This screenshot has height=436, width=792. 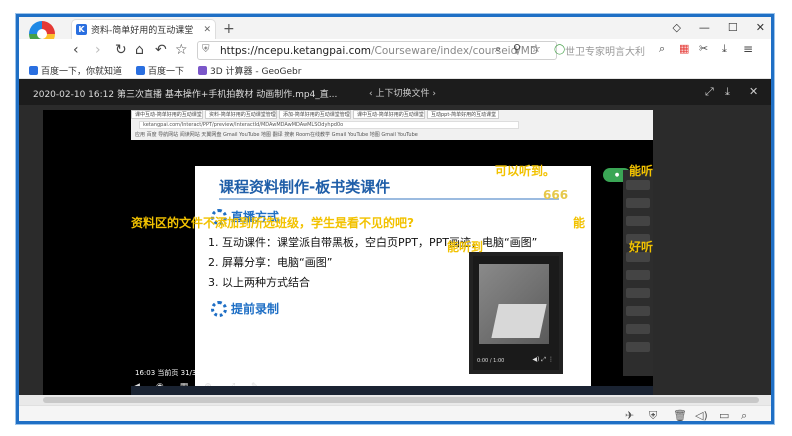 I want to click on apps-icon: ▦, so click(x=684, y=48).